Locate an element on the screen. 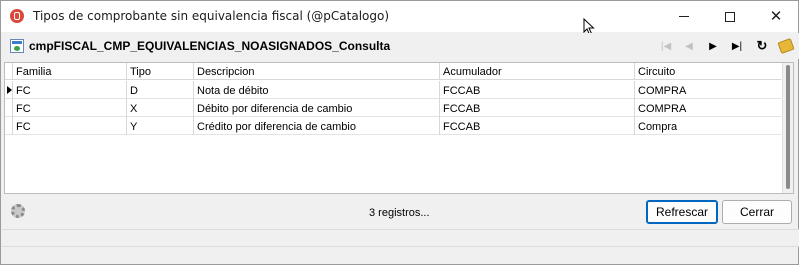 This screenshot has height=265, width=799. minimize-icon is located at coordinates (684, 16).